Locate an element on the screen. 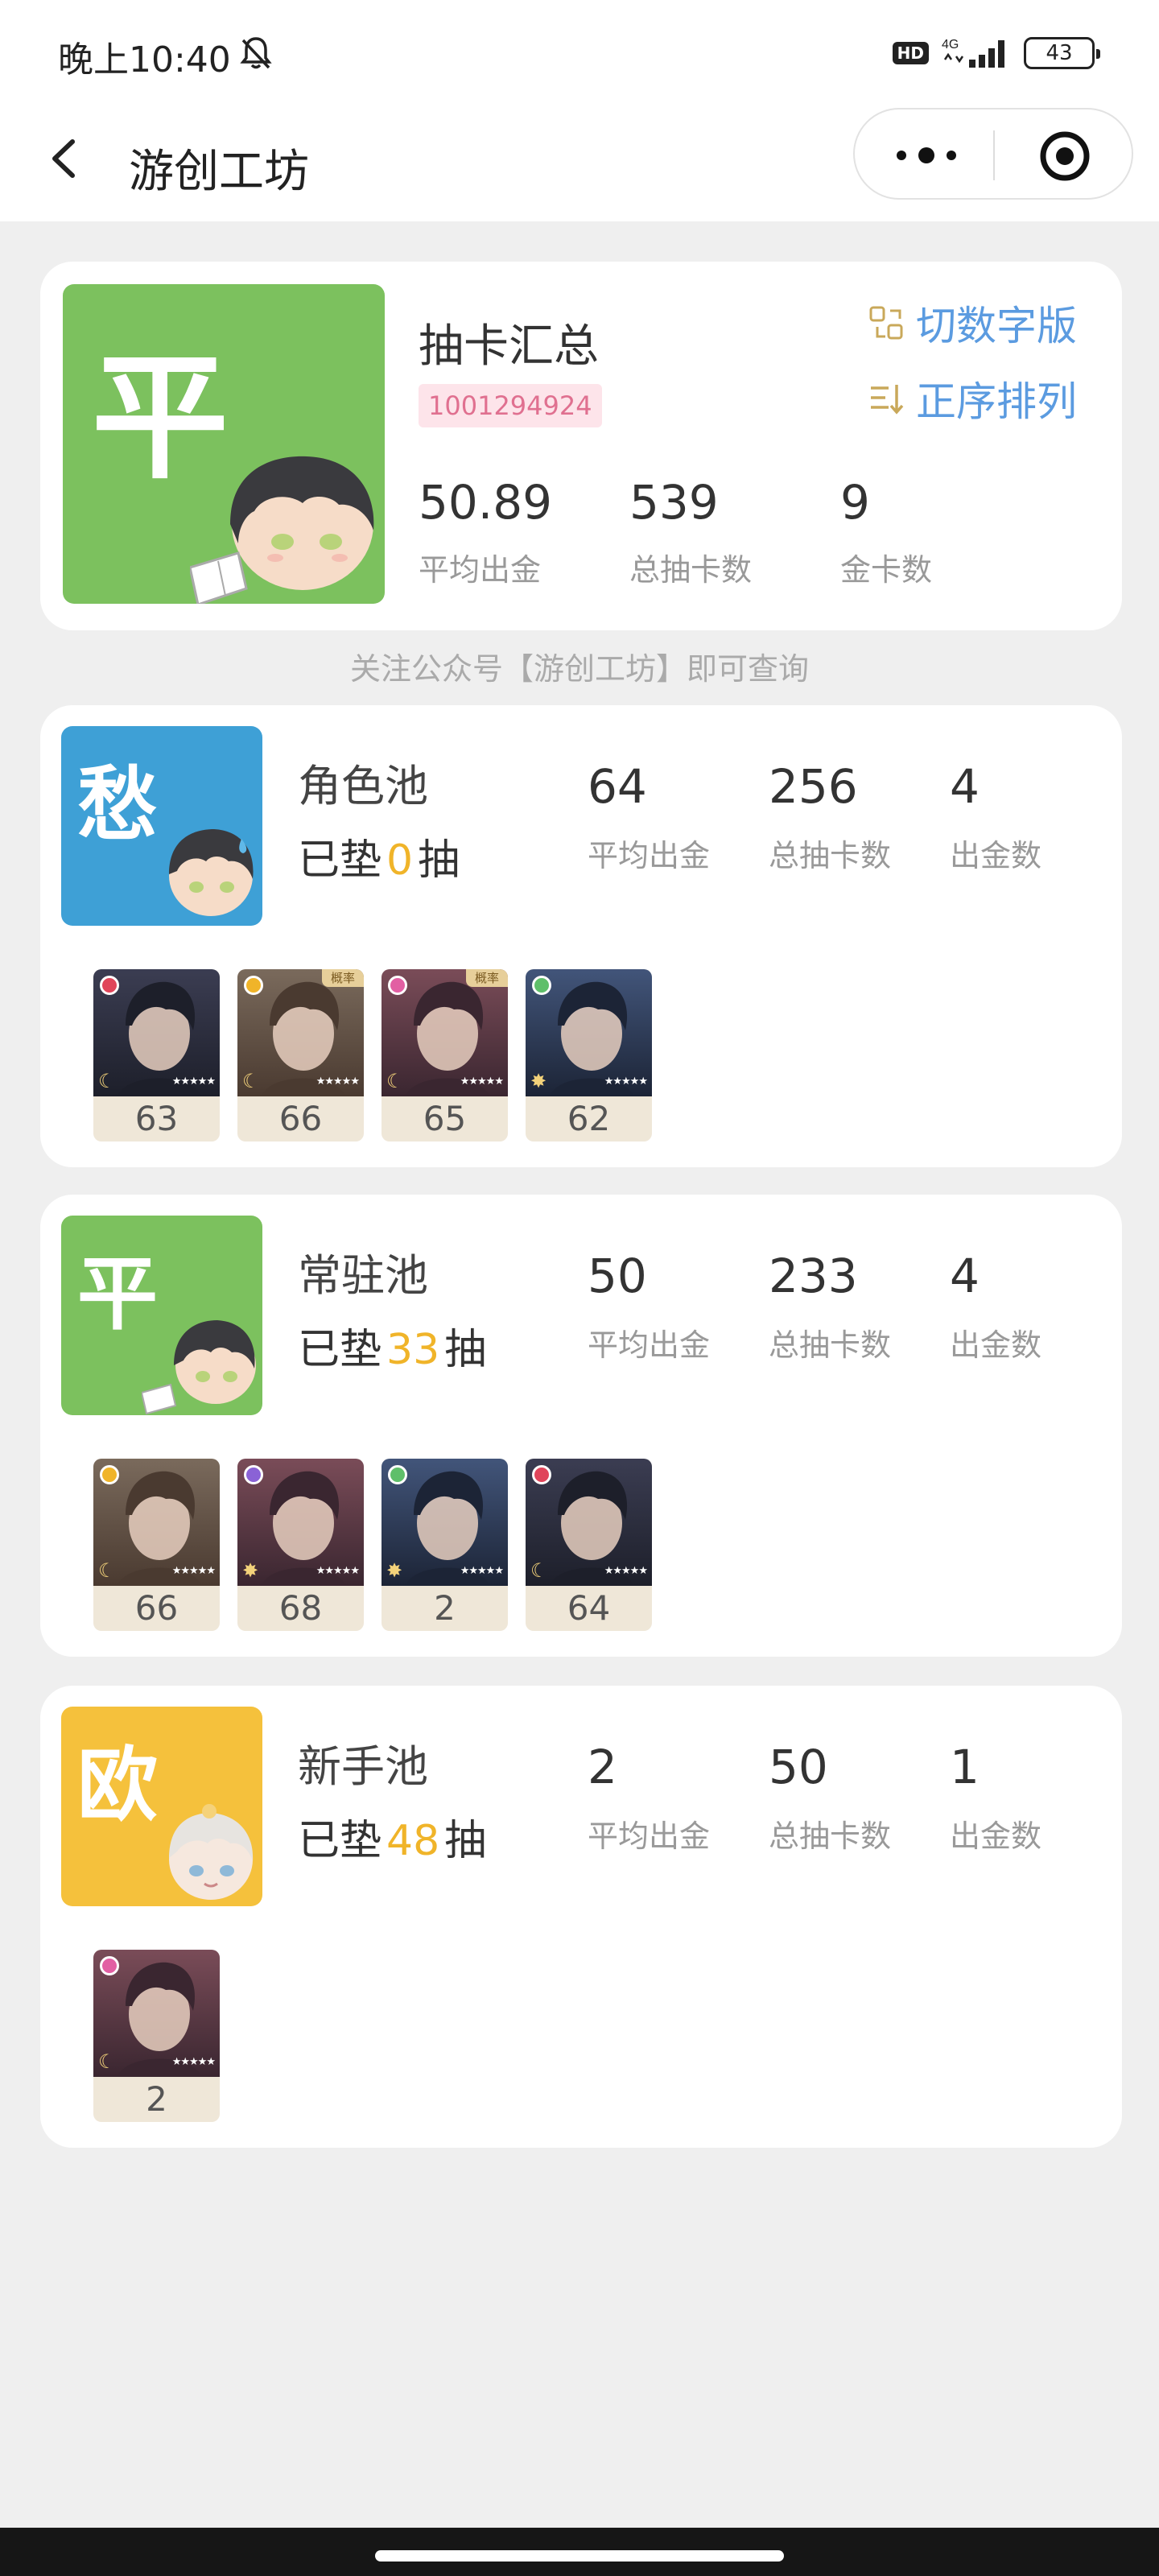 This screenshot has width=1159, height=2576. back-arrow-icon is located at coordinates (66, 158).